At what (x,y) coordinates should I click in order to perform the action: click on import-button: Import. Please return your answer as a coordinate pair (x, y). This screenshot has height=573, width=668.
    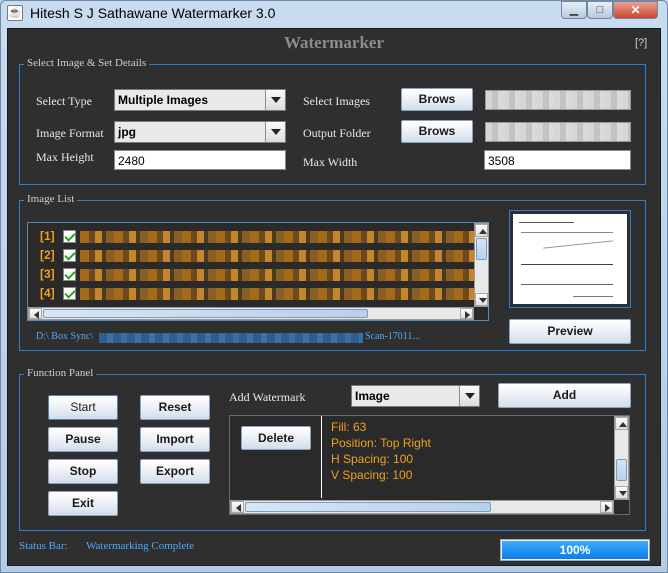
    Looking at the image, I should click on (175, 439).